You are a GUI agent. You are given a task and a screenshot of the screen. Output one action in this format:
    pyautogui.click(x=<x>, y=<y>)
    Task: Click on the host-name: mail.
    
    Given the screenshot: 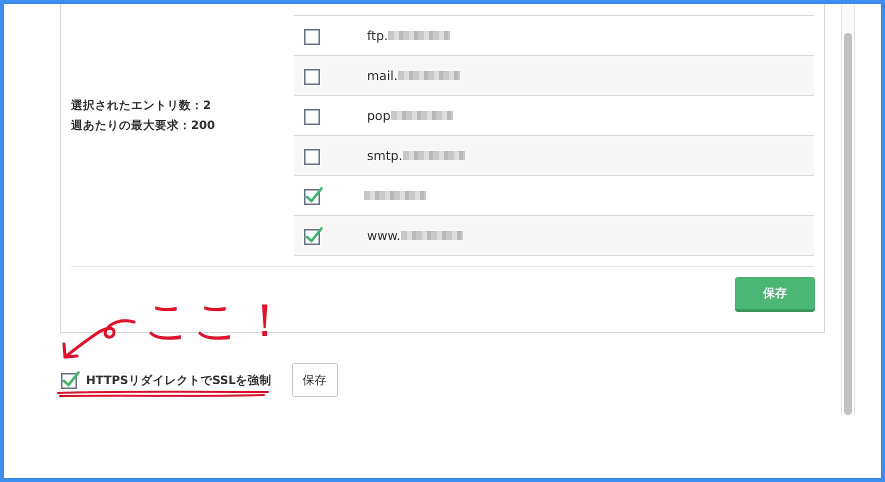 What is the action you would take?
    pyautogui.click(x=382, y=75)
    